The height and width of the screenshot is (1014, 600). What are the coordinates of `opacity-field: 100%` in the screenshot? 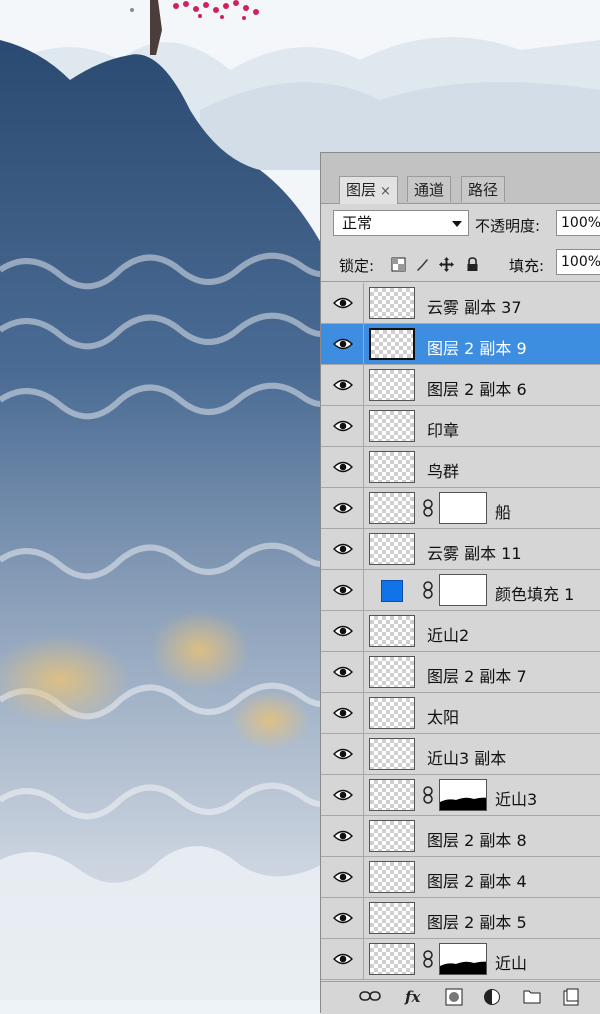 It's located at (578, 223).